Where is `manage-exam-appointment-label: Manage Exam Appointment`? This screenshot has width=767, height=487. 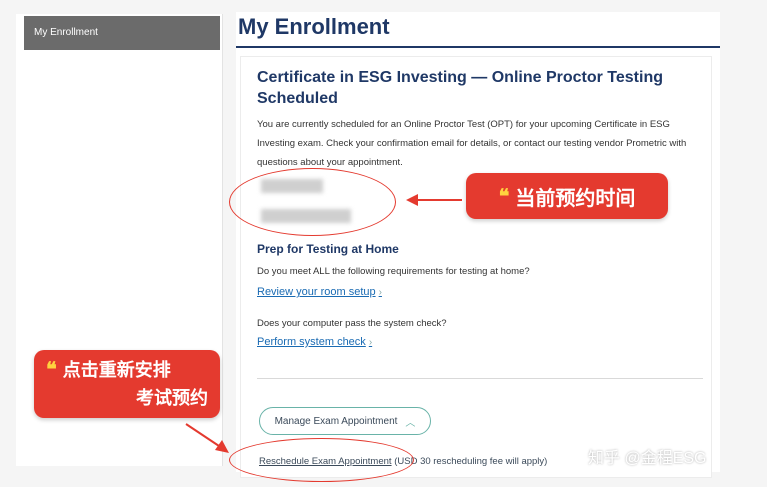
manage-exam-appointment-label: Manage Exam Appointment is located at coordinates (336, 421).